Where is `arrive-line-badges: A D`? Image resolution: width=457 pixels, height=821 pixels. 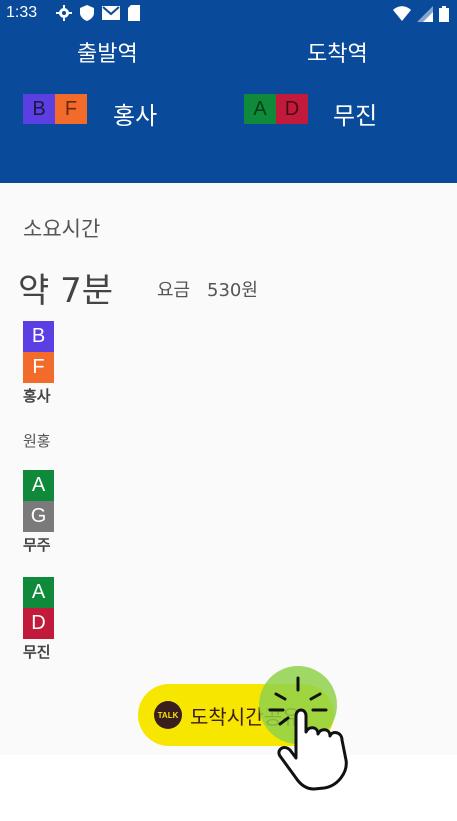 arrive-line-badges: A D is located at coordinates (276, 109).